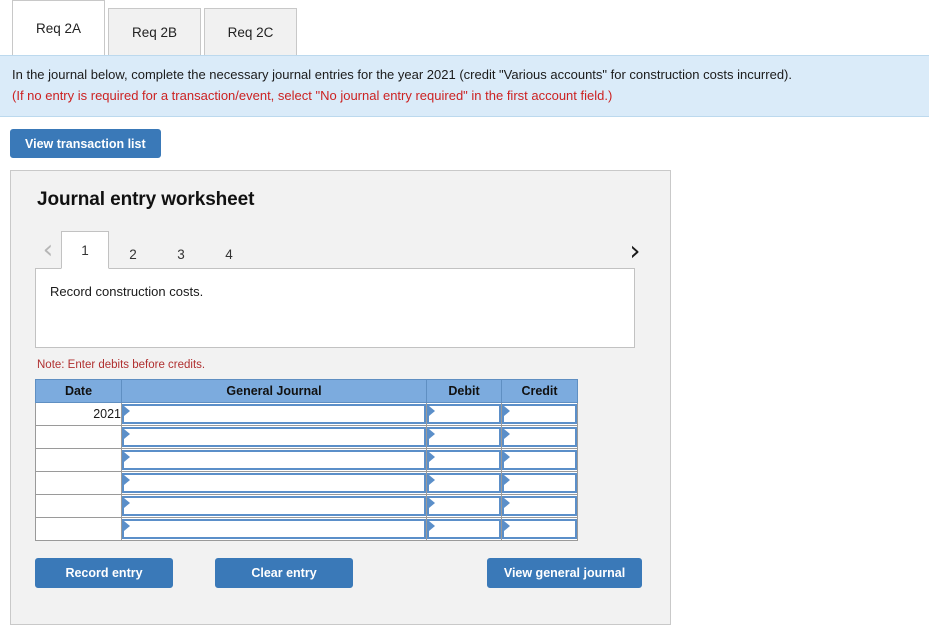 The image size is (929, 625). I want to click on worksheet-pager: ‹ 1 2 3 4 ›, so click(341, 250).